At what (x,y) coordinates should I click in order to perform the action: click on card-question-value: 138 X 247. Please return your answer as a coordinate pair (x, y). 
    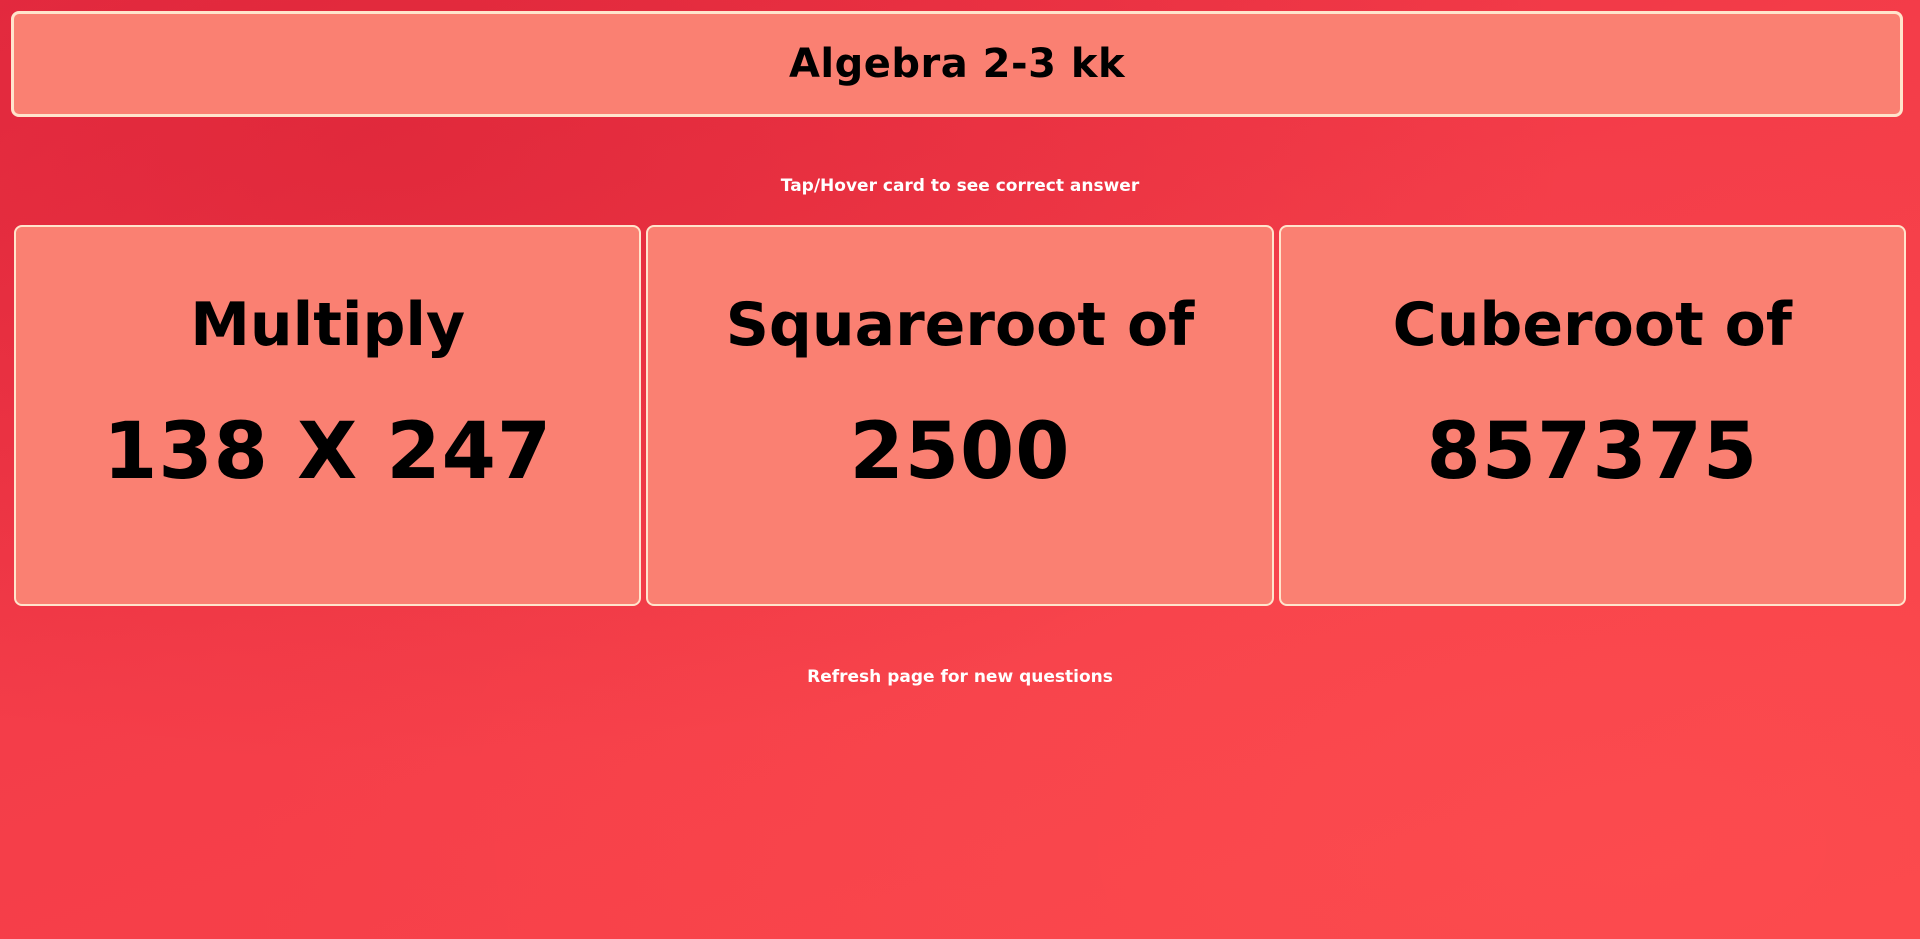
    Looking at the image, I should click on (328, 452).